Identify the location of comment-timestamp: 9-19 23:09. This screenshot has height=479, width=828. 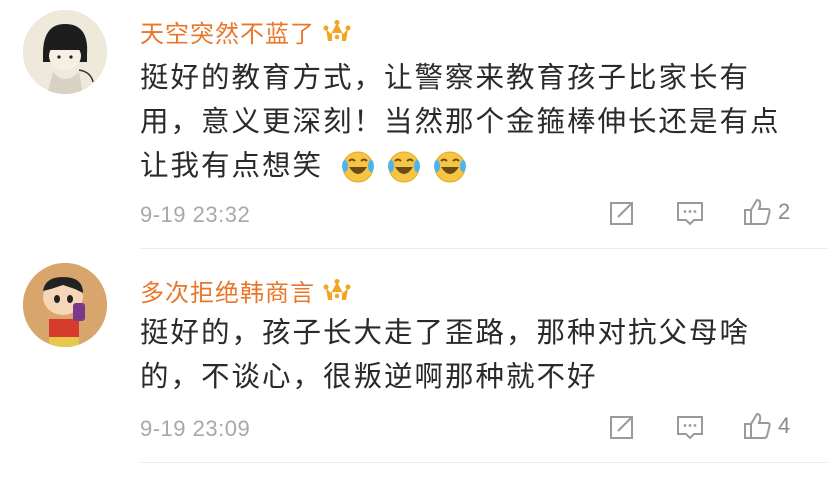
(195, 428).